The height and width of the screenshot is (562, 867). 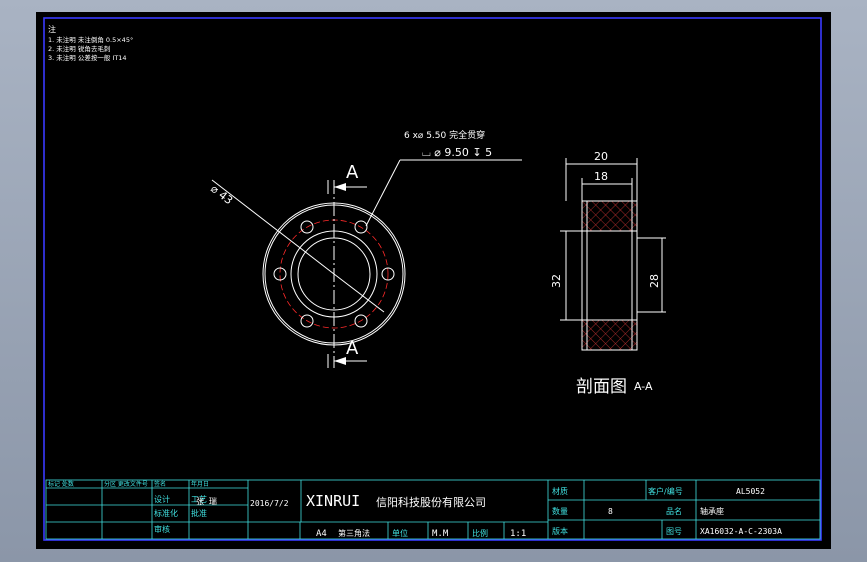 I want to click on section-letter-bottom: A, so click(x=352, y=348).